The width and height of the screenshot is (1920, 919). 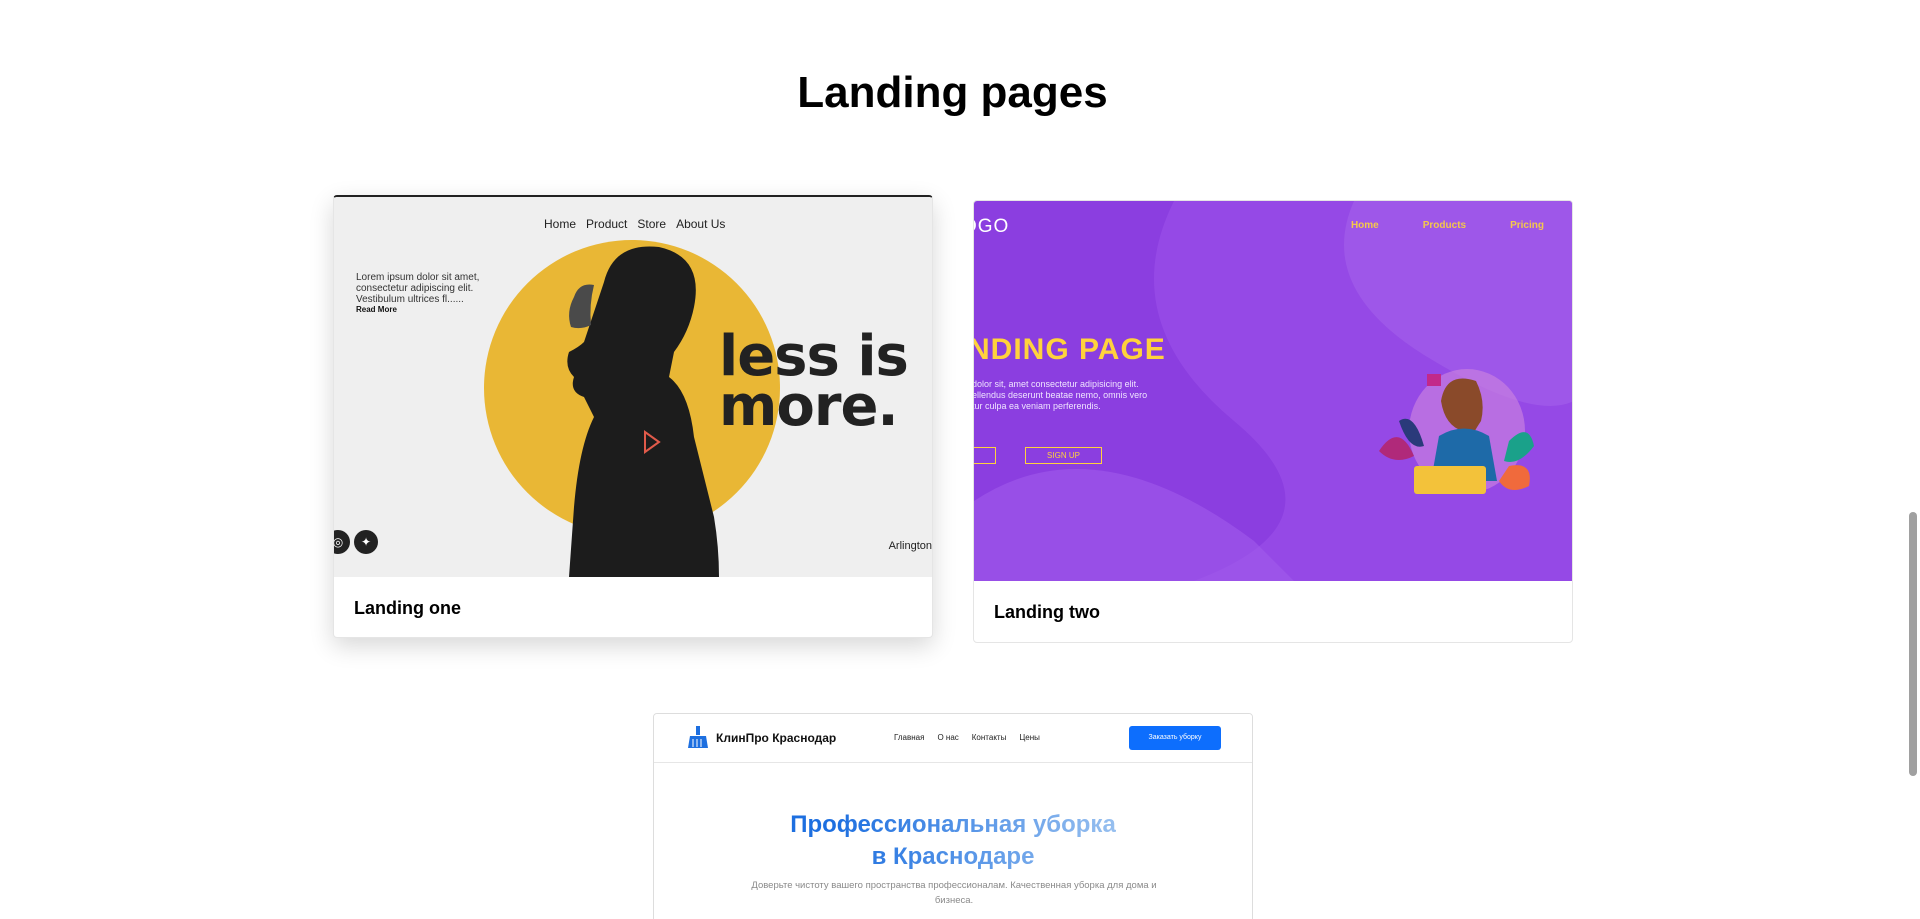 What do you see at coordinates (643, 411) in the screenshot?
I see `landing-one-portrait` at bounding box center [643, 411].